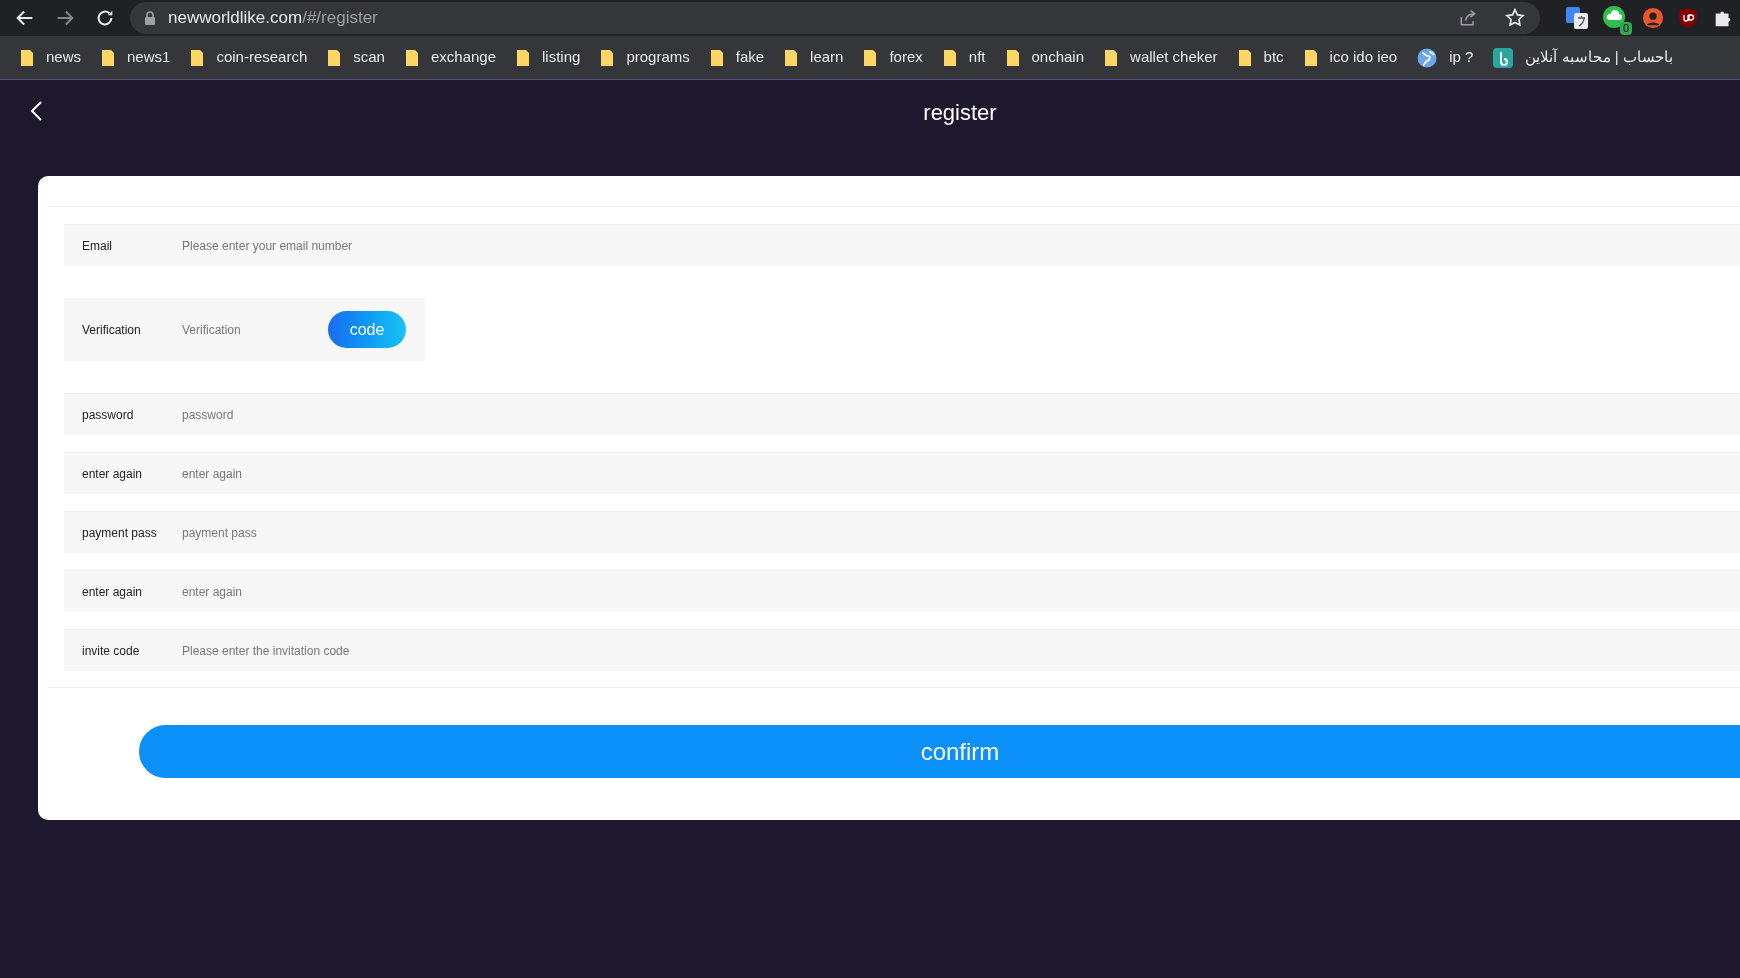 This screenshot has height=978, width=1740. I want to click on bookmark-label: onchain, so click(1058, 57).